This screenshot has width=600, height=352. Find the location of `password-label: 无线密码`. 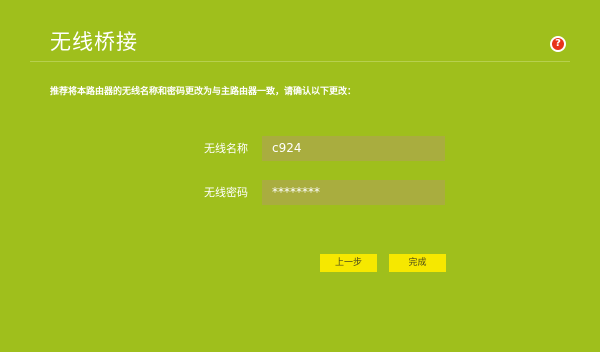

password-label: 无线密码 is located at coordinates (226, 192).